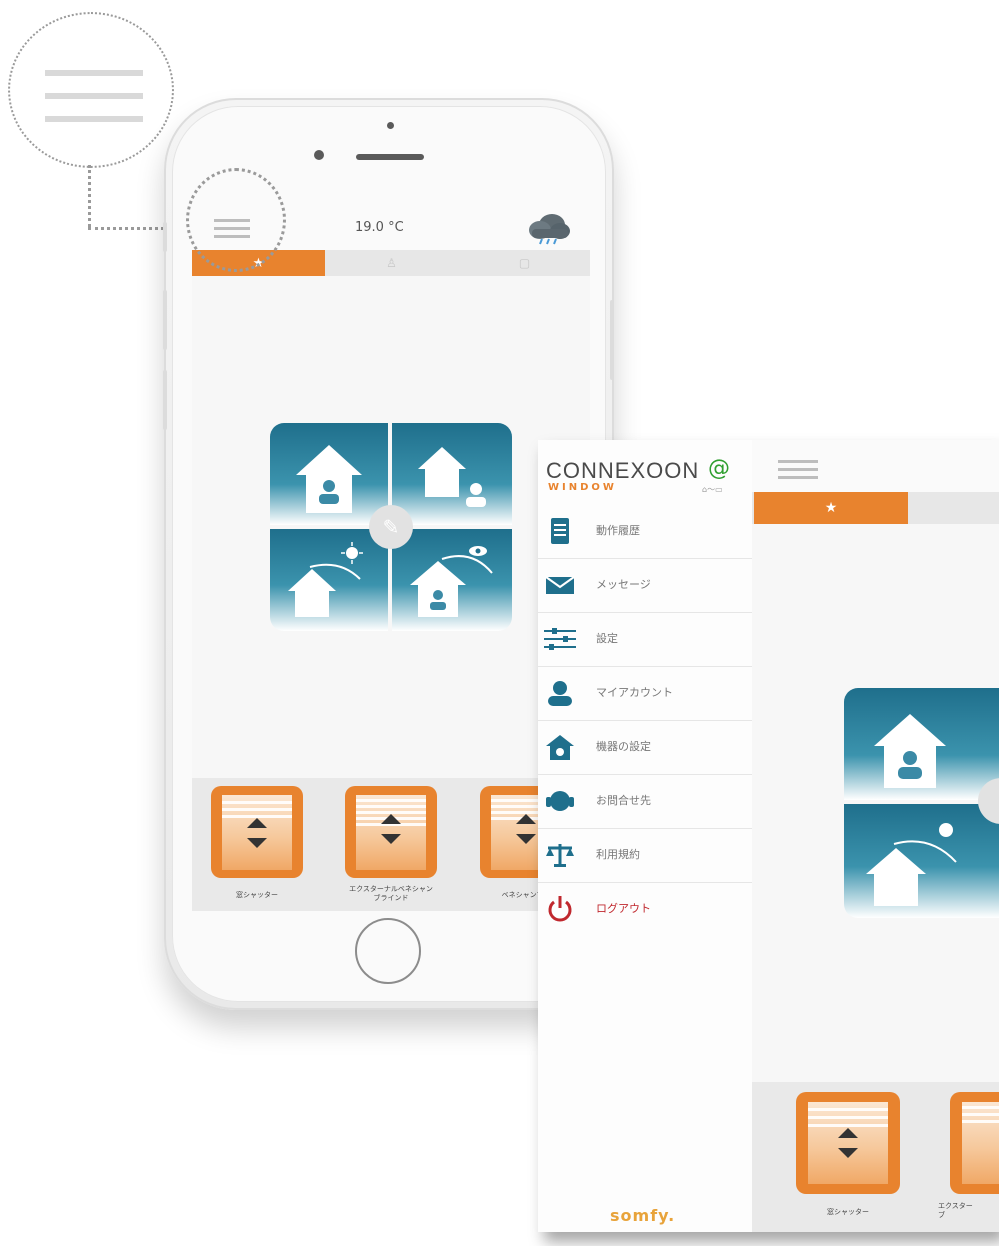 The height and width of the screenshot is (1246, 999). Describe the element at coordinates (560, 747) in the screenshot. I see `house-gear-icon` at that location.